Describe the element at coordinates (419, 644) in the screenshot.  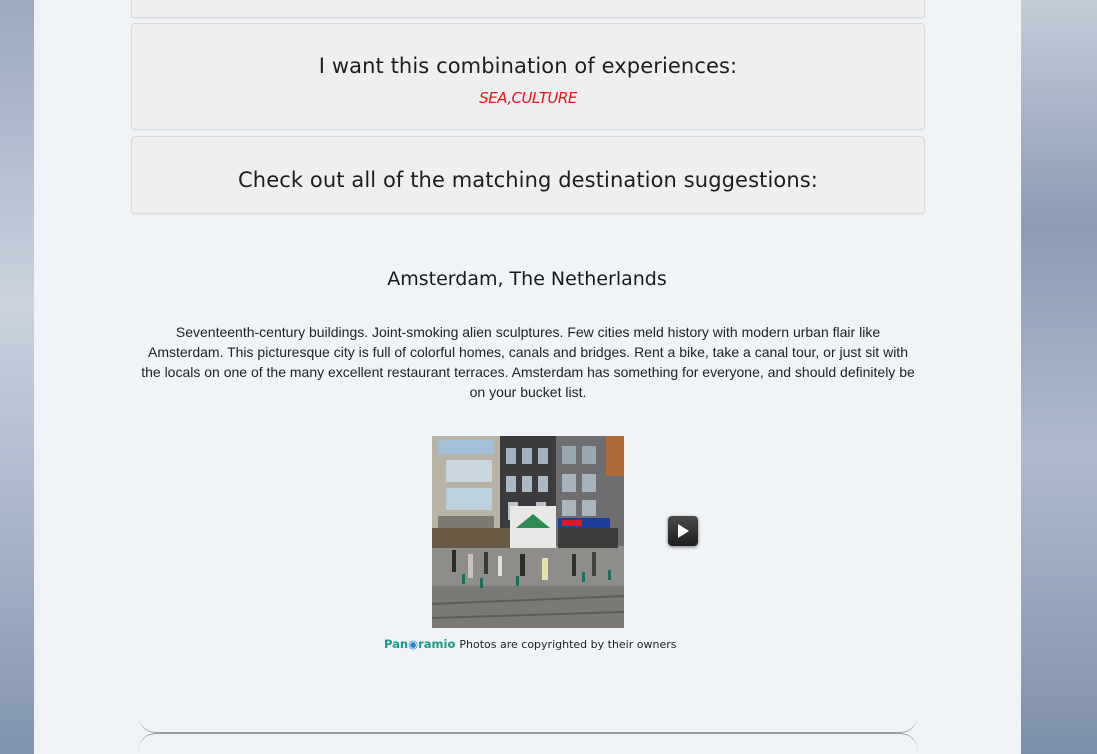
I see `panoramio-logo: Pan◉ramio` at that location.